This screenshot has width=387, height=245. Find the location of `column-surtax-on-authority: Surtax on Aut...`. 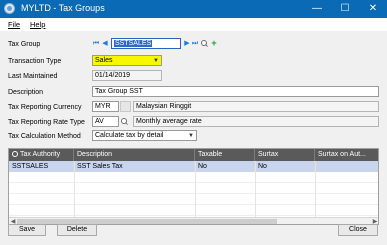

column-surtax-on-authority: Surtax on Aut... is located at coordinates (346, 155).